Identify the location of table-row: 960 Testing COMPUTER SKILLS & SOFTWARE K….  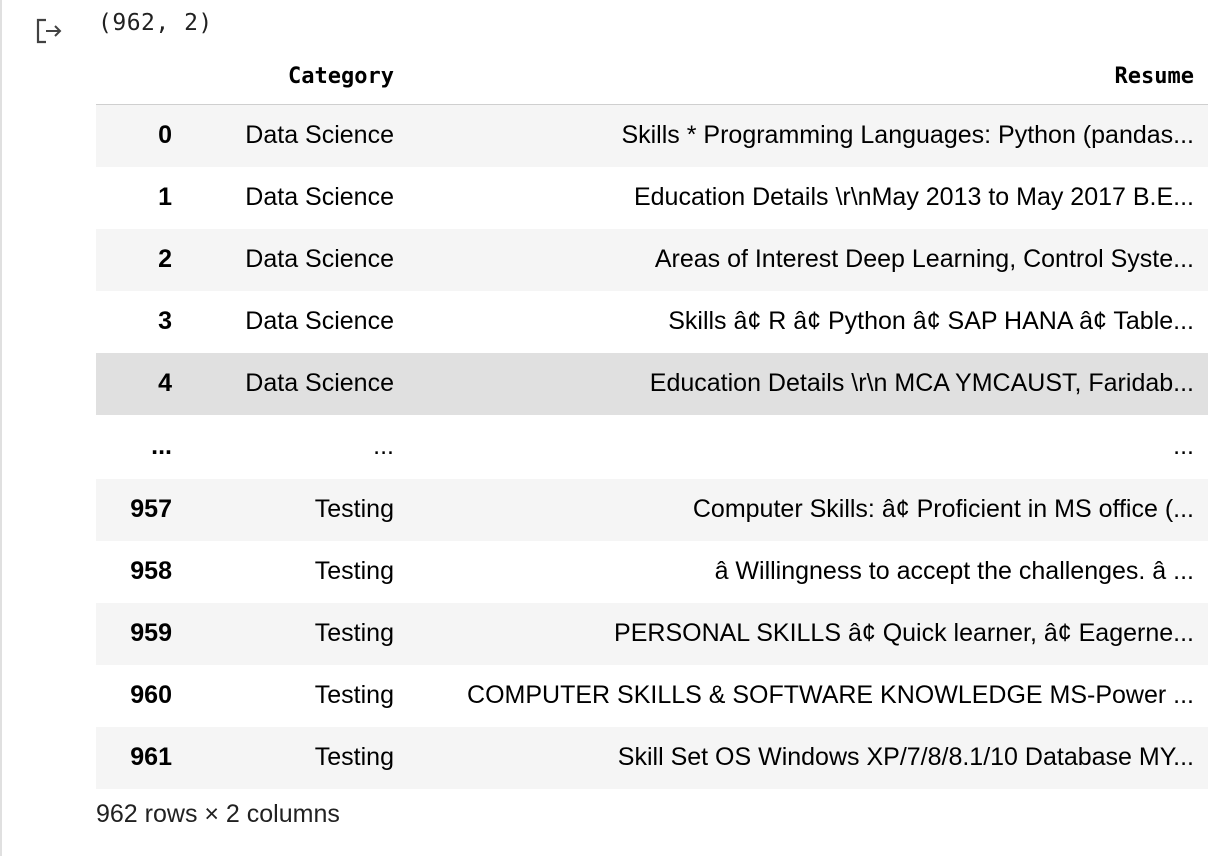
(652, 695).